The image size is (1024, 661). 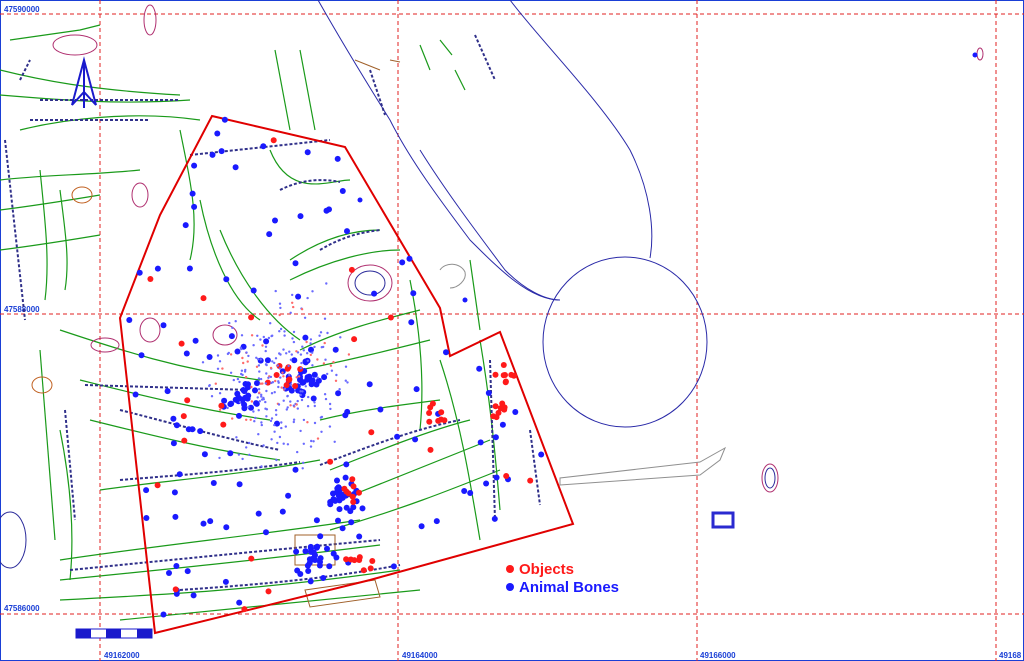 What do you see at coordinates (420, 655) in the screenshot?
I see `x-label-2: 49164000` at bounding box center [420, 655].